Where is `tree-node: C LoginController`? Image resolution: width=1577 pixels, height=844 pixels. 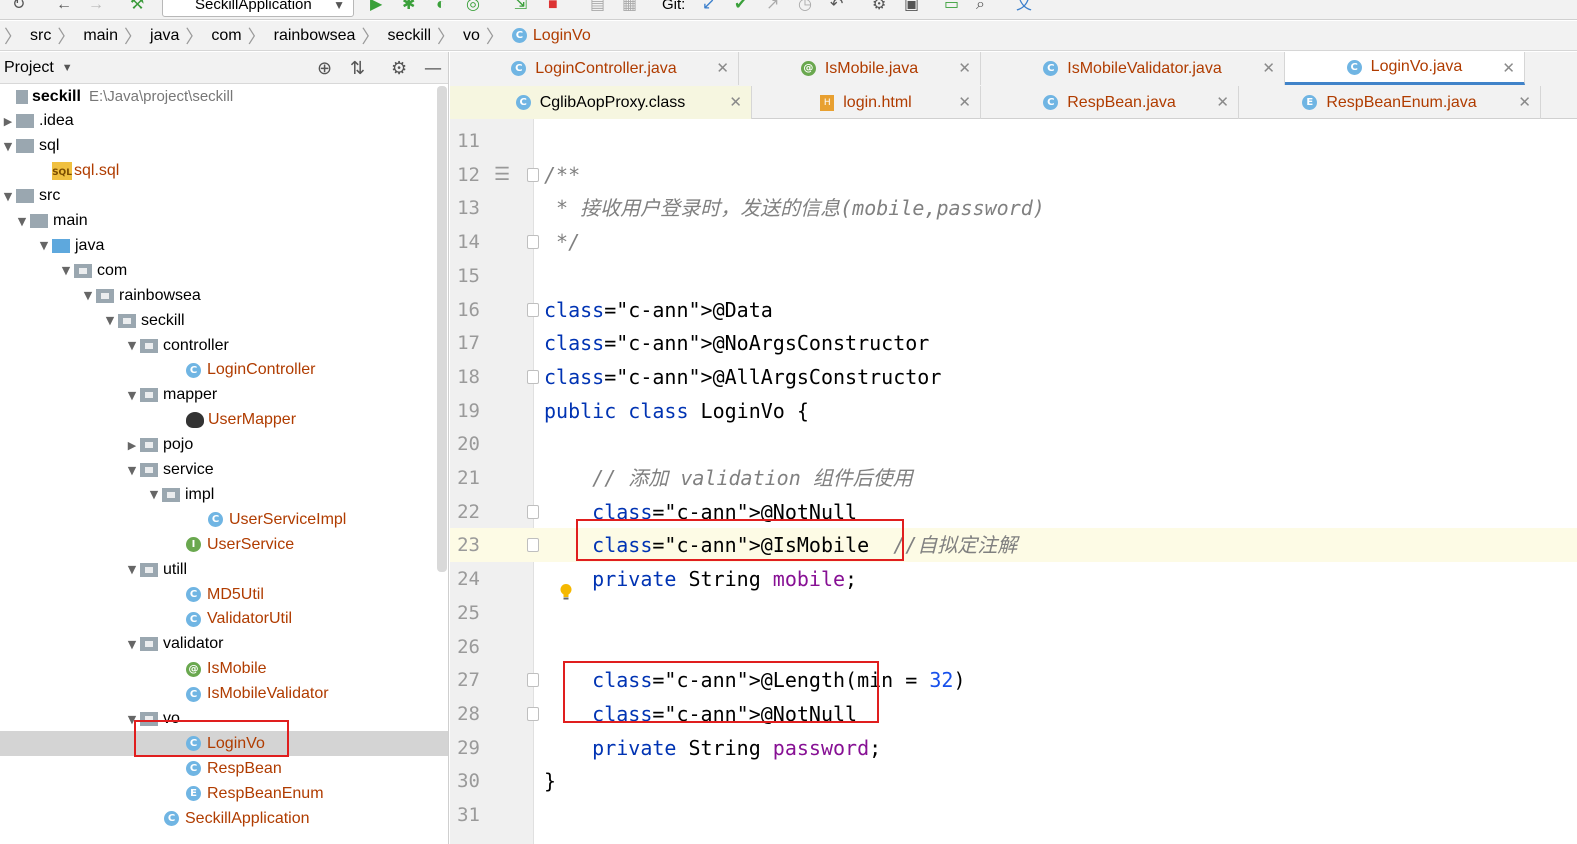
tree-node: C LoginController is located at coordinates (224, 370).